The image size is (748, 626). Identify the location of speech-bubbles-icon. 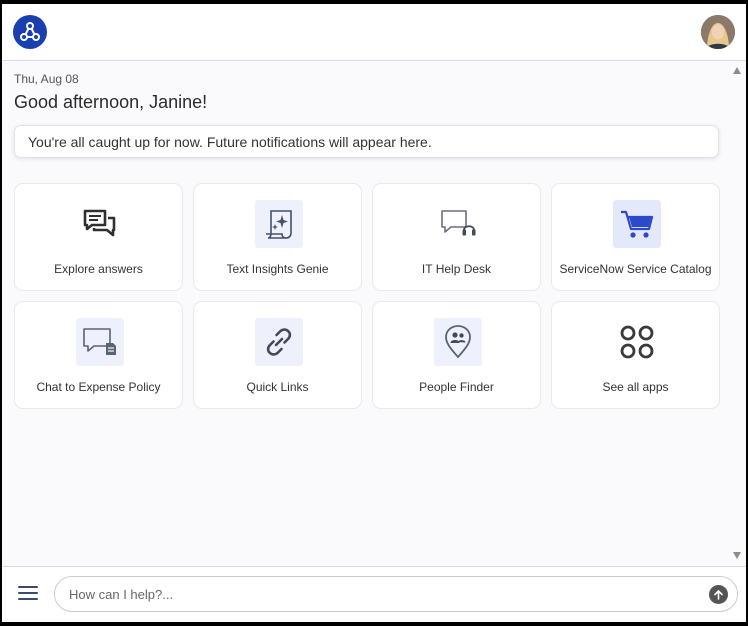
(100, 224).